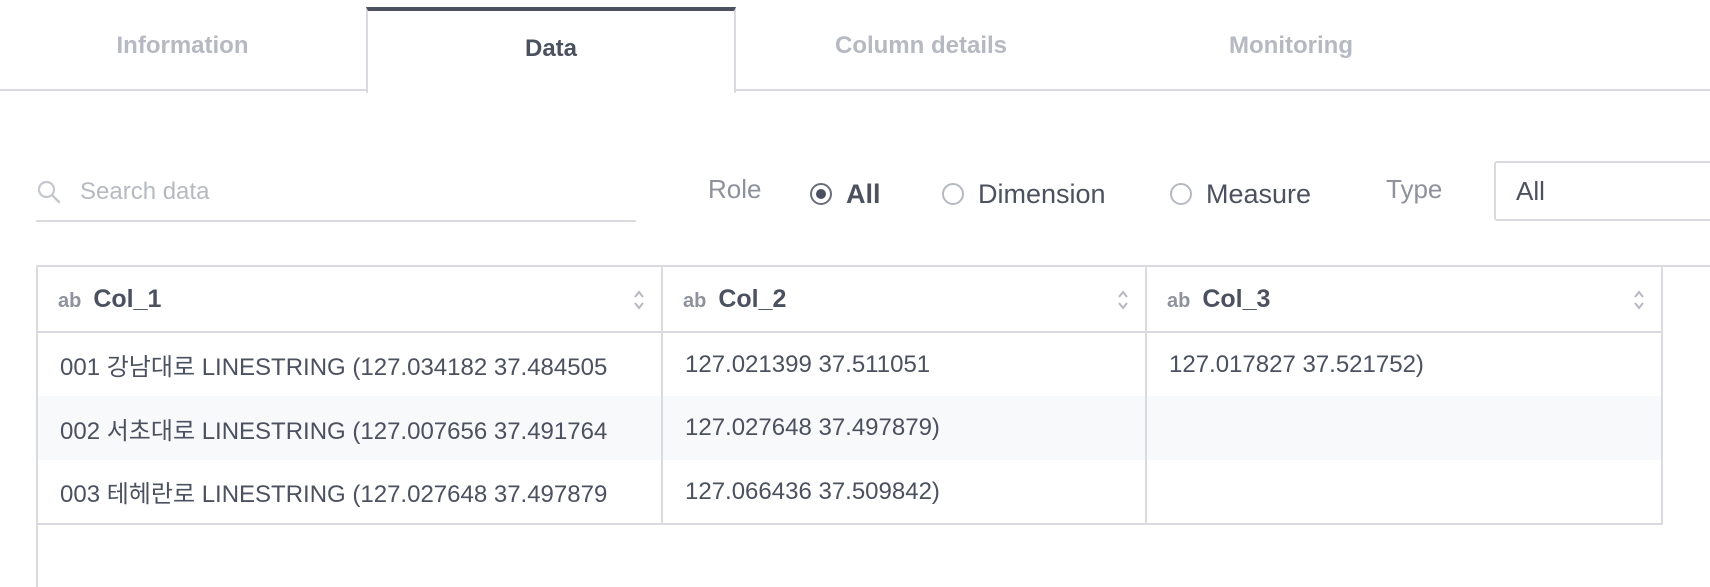  Describe the element at coordinates (904, 300) in the screenshot. I see `column-header-col-2: ab Col_2` at that location.